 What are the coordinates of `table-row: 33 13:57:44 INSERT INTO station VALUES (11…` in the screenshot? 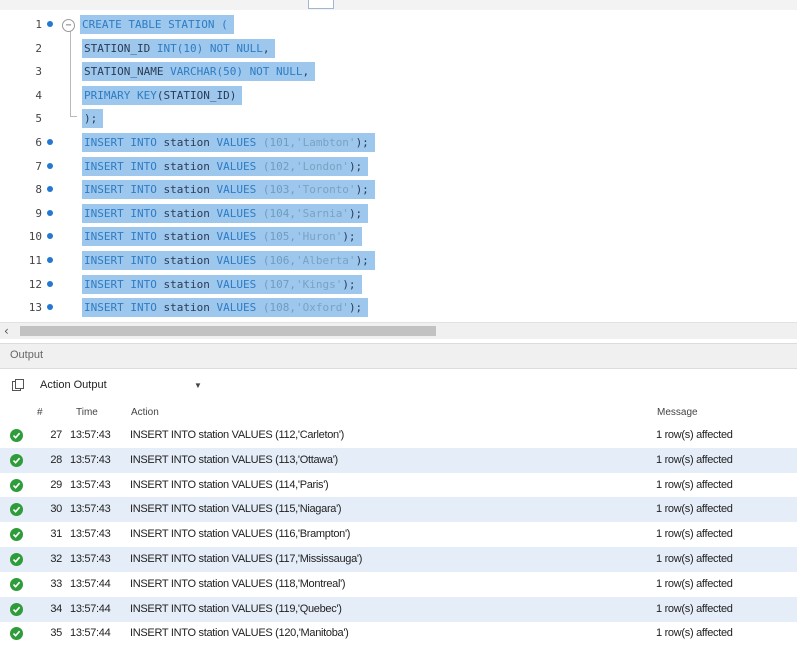 It's located at (398, 584).